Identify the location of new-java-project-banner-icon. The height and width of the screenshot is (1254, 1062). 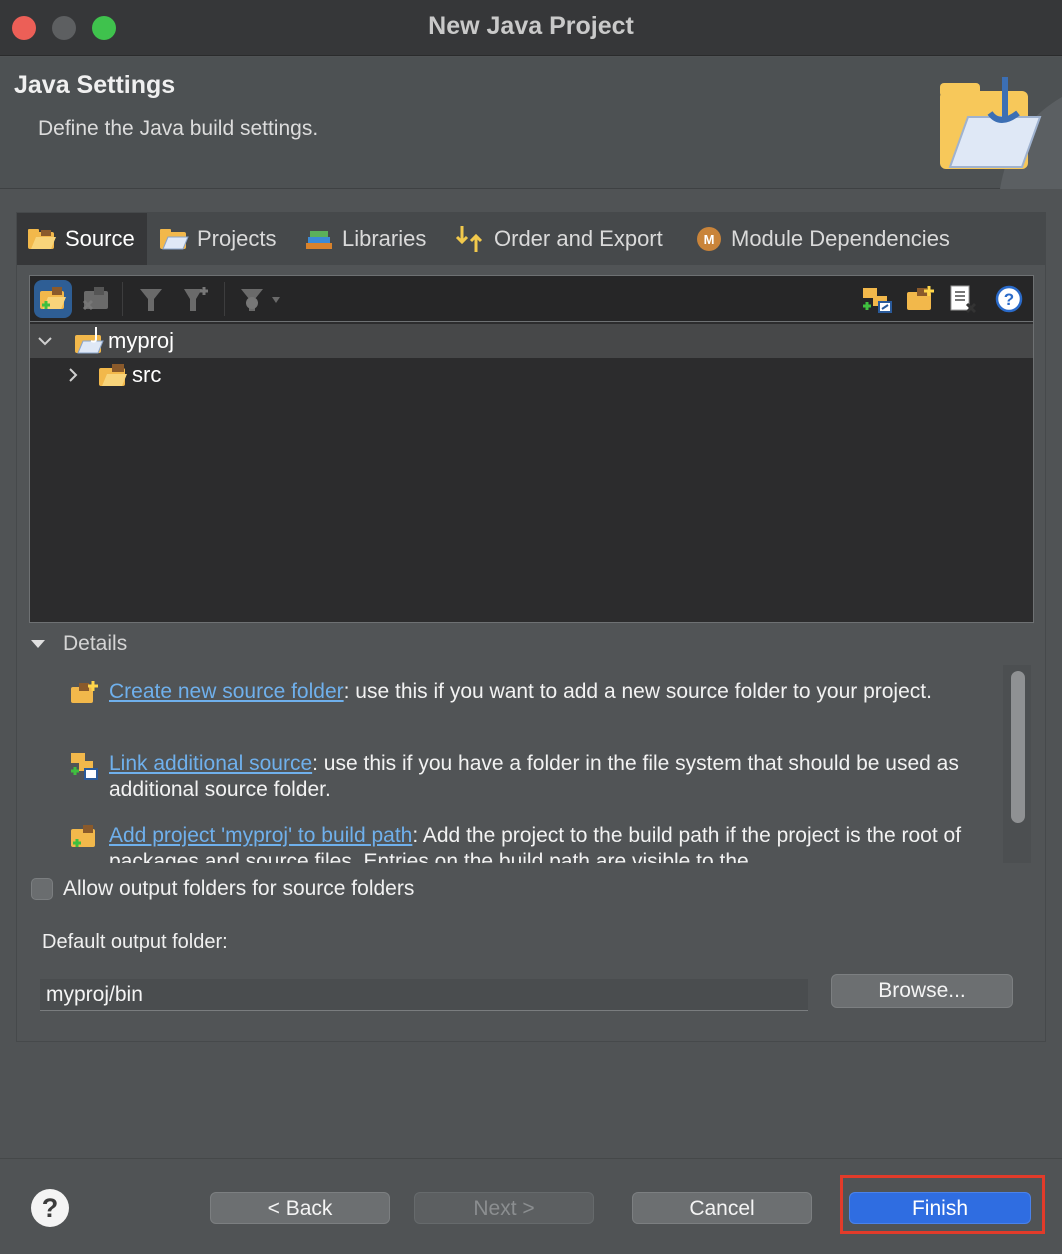
(1001, 133).